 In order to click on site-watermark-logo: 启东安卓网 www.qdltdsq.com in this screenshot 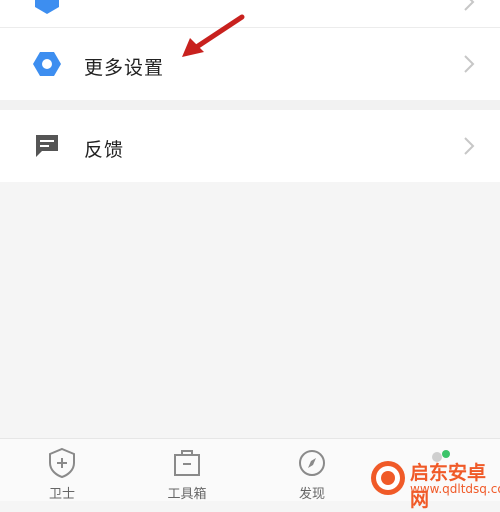, I will do `click(434, 483)`.